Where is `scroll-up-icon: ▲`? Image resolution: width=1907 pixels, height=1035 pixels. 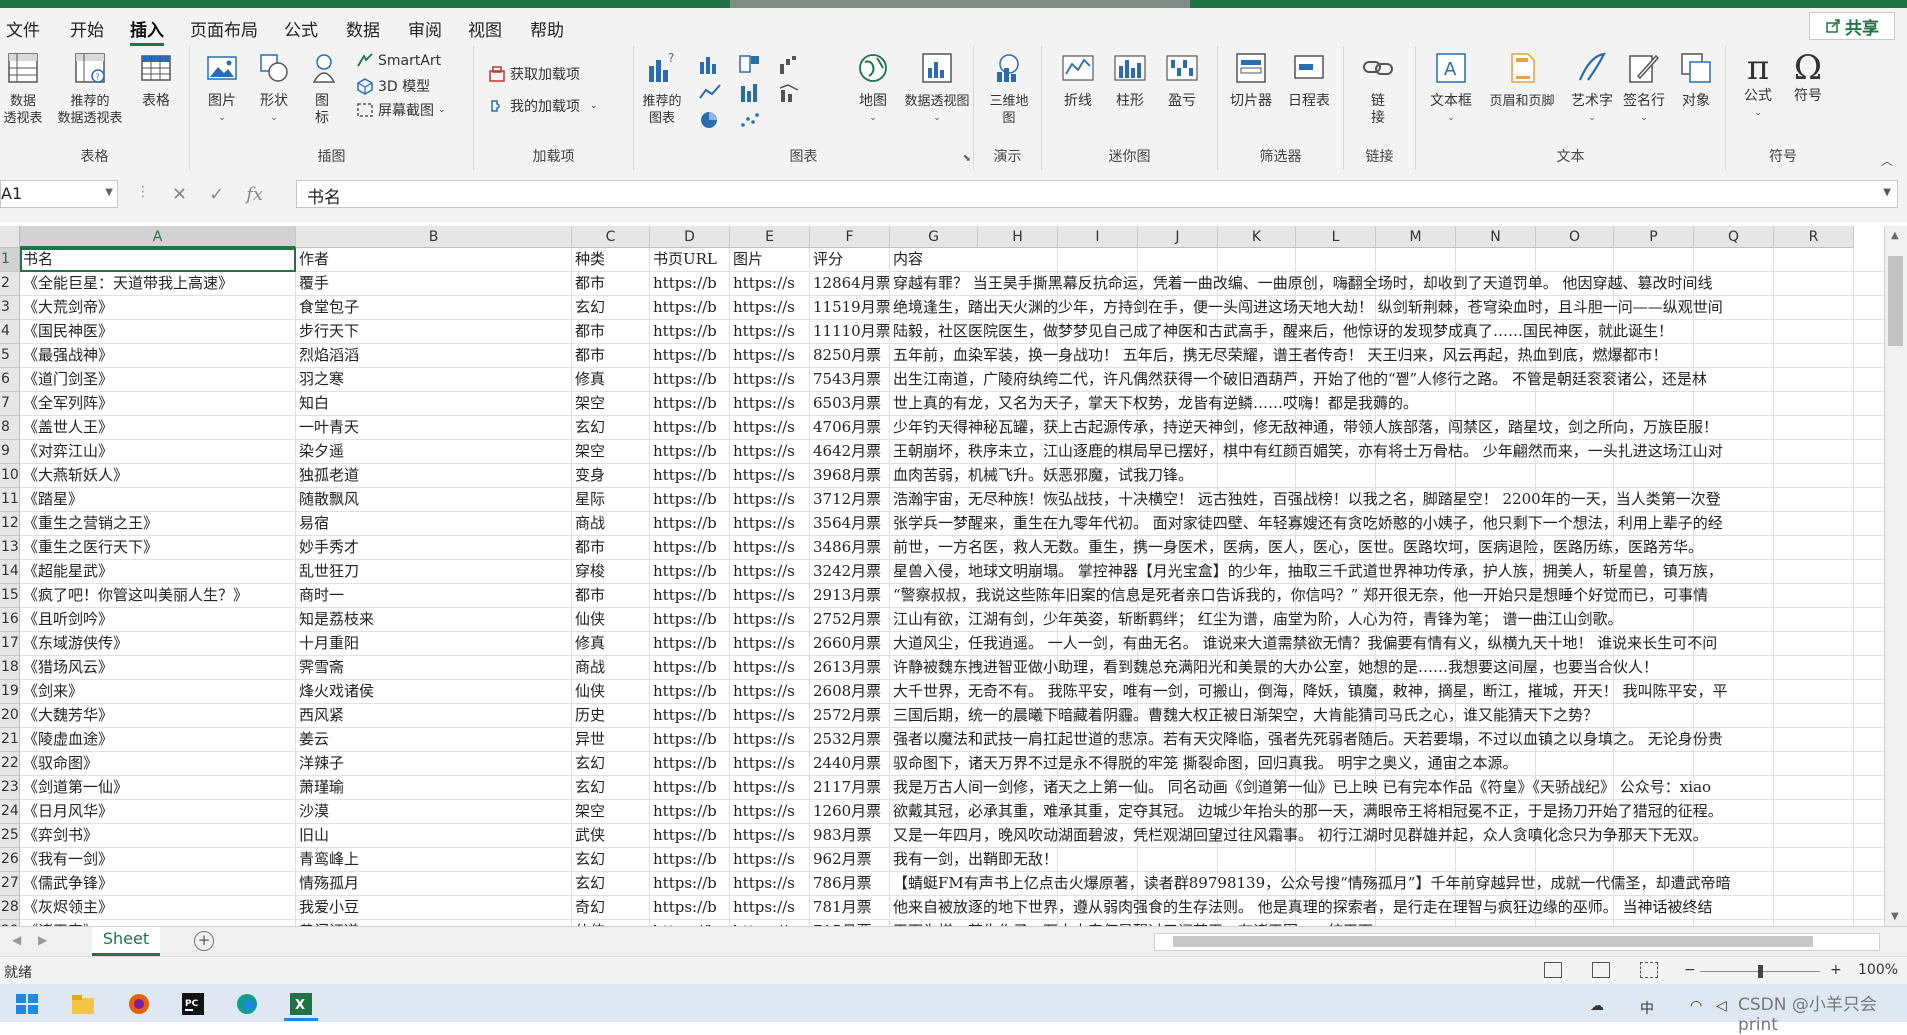 scroll-up-icon: ▲ is located at coordinates (1895, 235).